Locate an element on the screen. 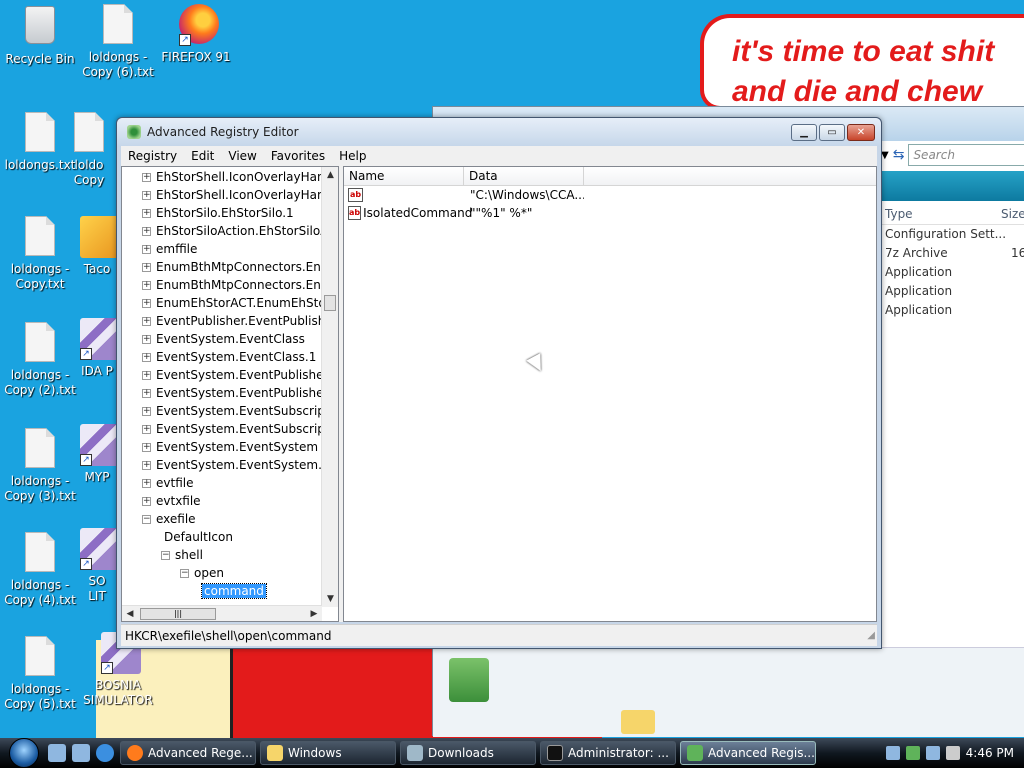 Image resolution: width=1024 pixels, height=768 pixels. scroll-up-arrow-icon: ▲ is located at coordinates (330, 175).